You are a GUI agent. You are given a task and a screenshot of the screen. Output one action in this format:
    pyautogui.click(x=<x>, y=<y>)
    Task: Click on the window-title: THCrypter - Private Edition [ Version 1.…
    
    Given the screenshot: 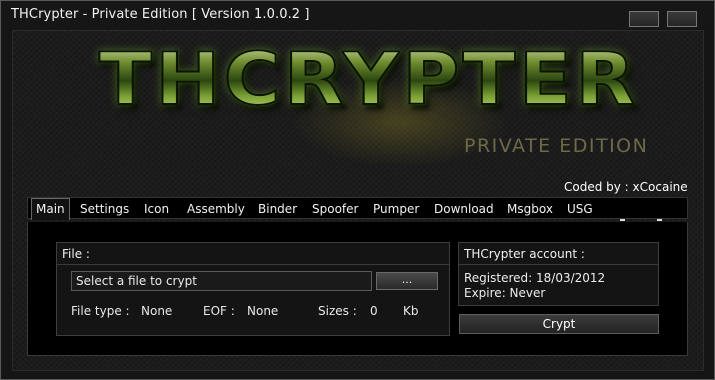 What is the action you would take?
    pyautogui.click(x=160, y=14)
    